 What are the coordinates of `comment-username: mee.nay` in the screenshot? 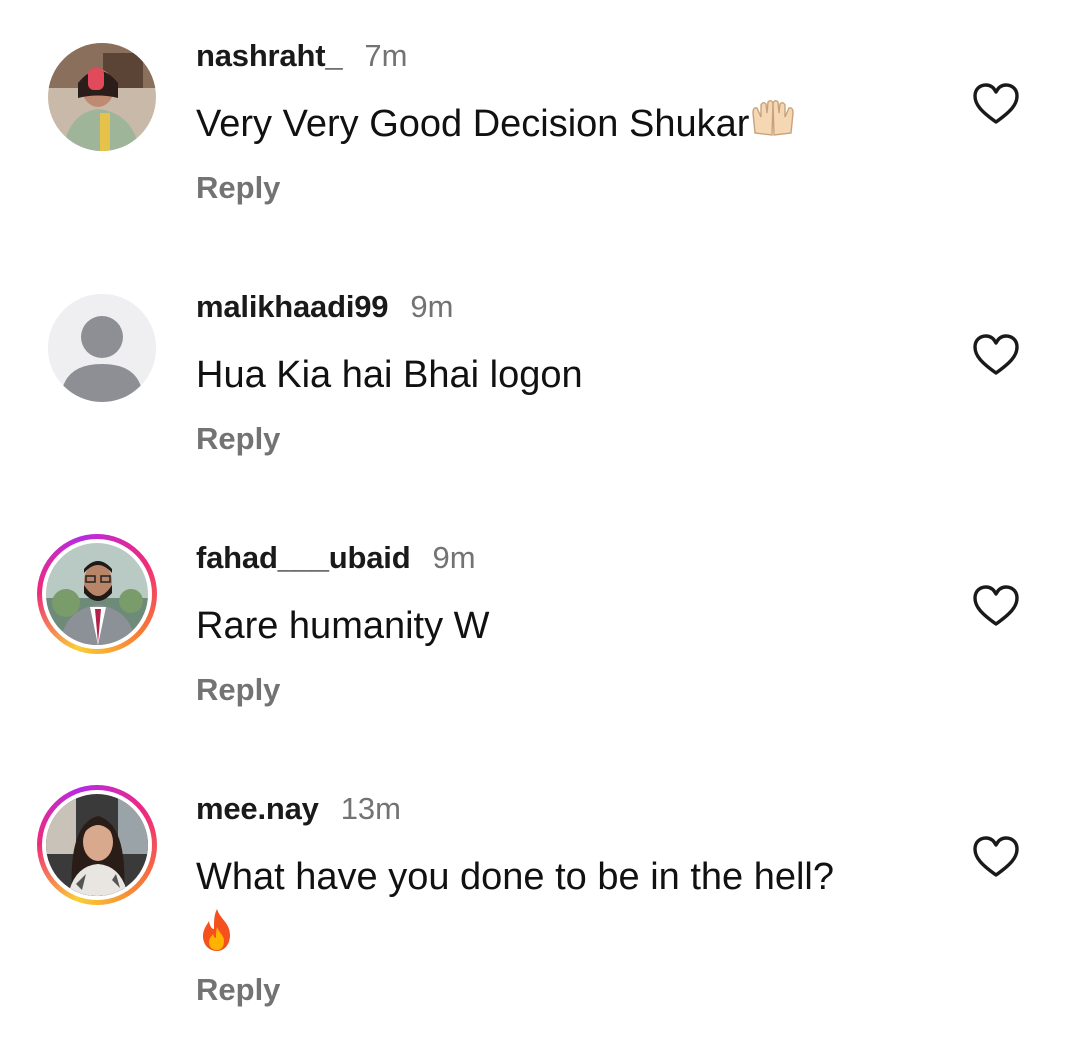 It's located at (257, 809).